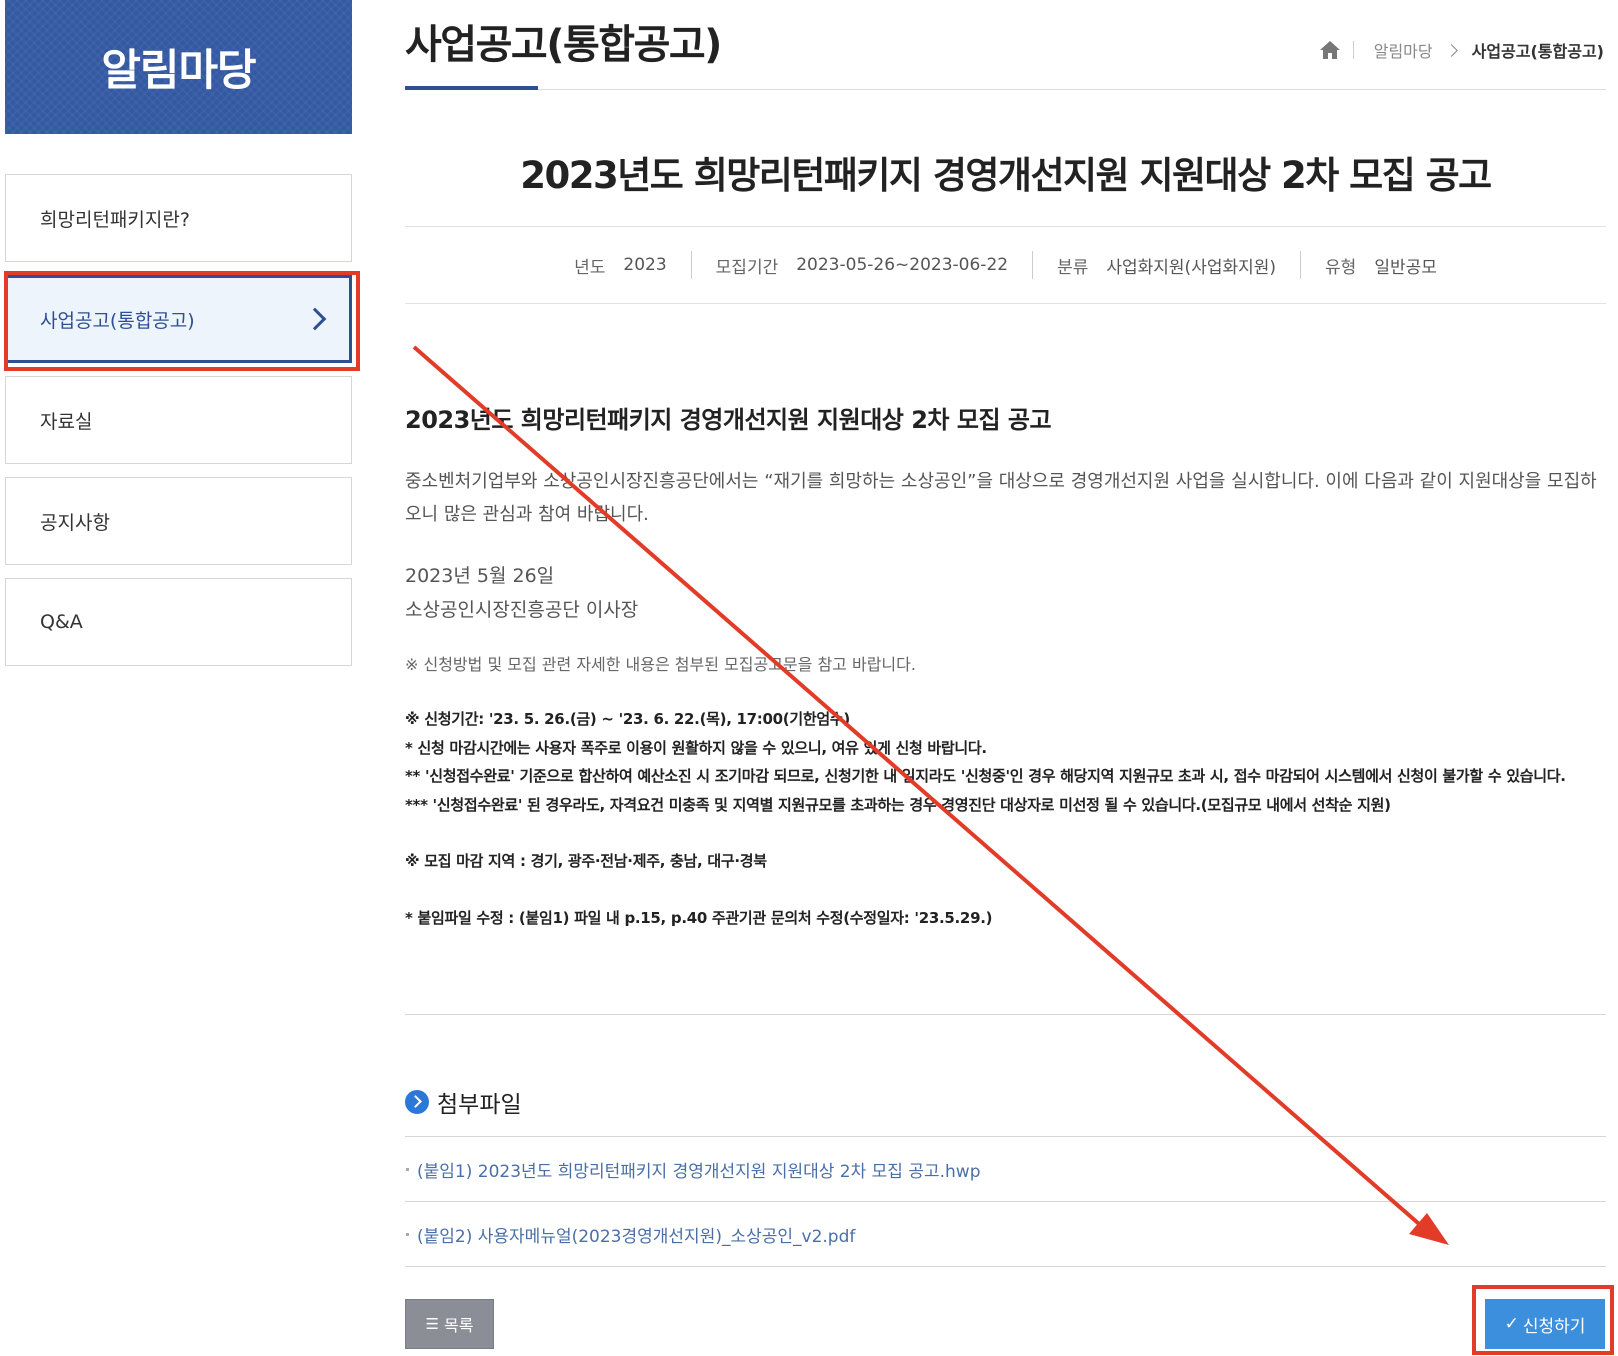 This screenshot has width=1618, height=1356. What do you see at coordinates (417, 1102) in the screenshot?
I see `chevron-circle-icon` at bounding box center [417, 1102].